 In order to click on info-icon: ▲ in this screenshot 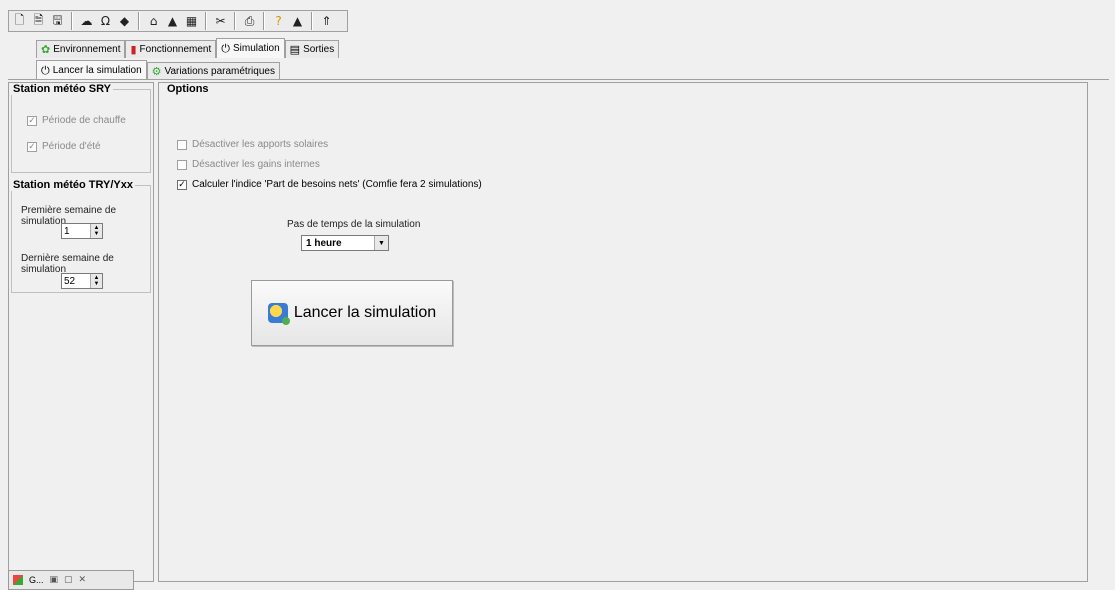, I will do `click(297, 21)`.